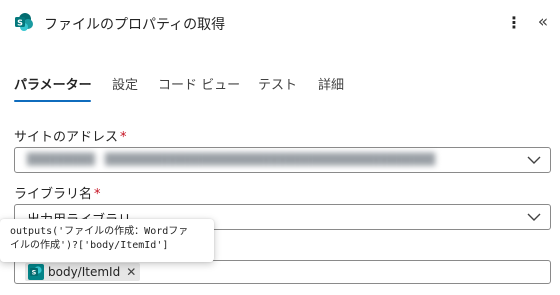  I want to click on library-name-label: ライブラリ名 *, so click(57, 192).